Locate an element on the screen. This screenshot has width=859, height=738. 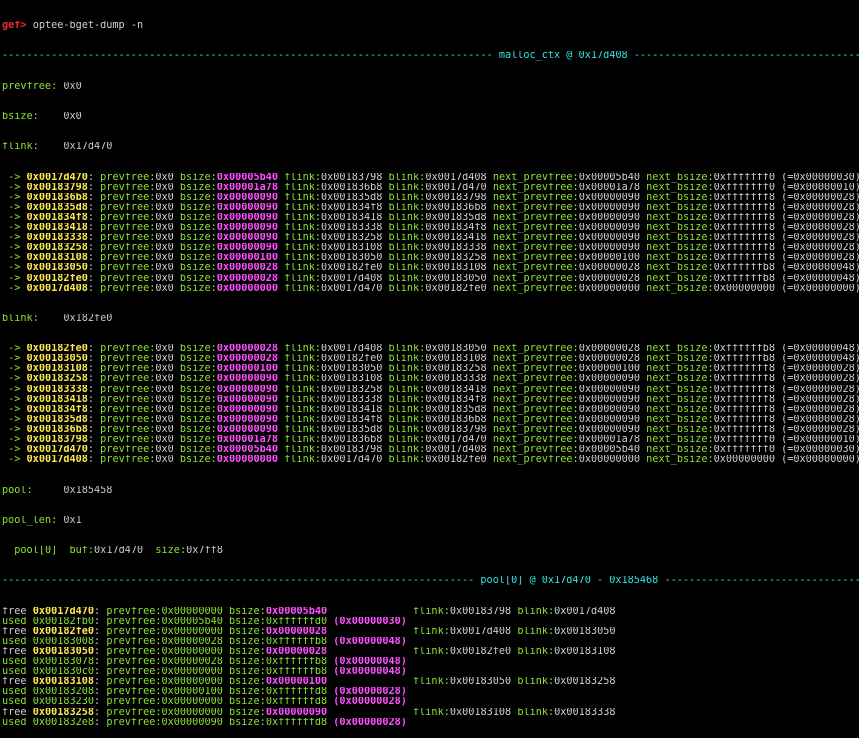
blink-value: 0x00182fe0 is located at coordinates (456, 460).